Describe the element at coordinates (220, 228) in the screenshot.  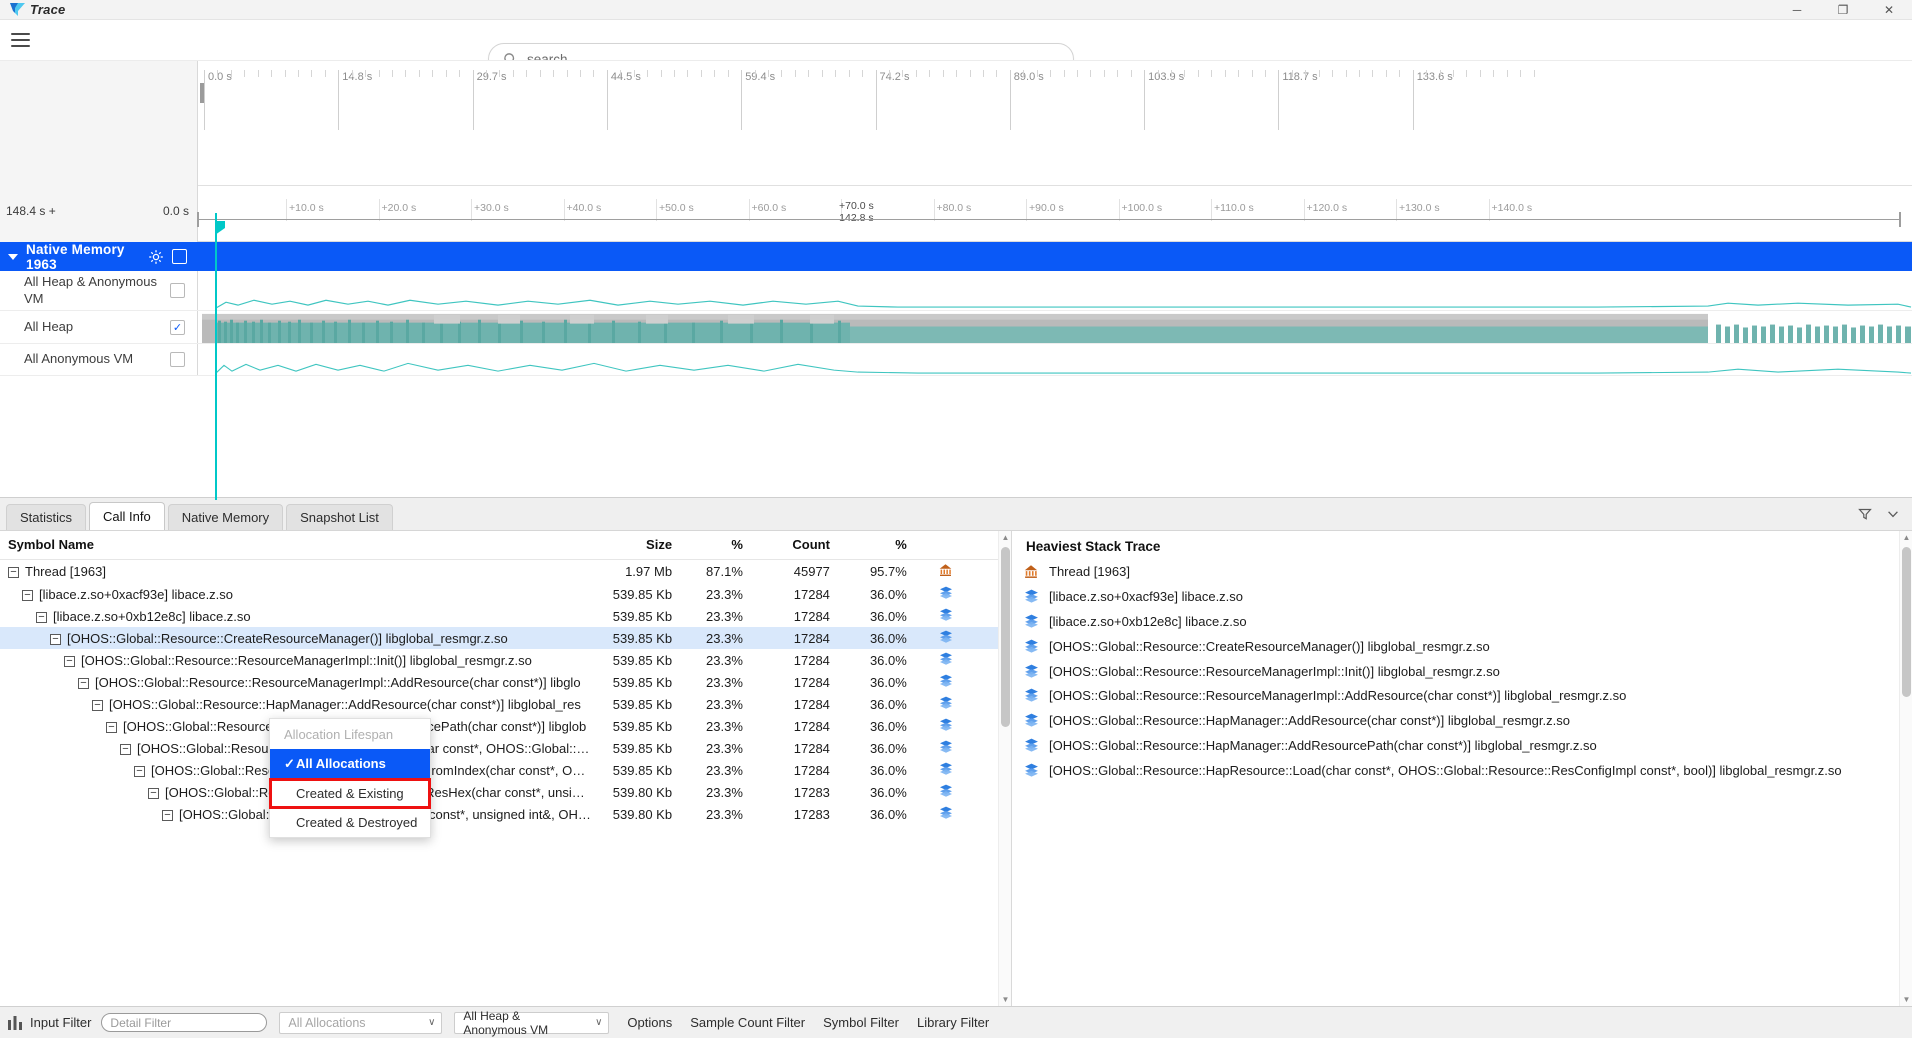
I see `playhead-flag-icon` at that location.